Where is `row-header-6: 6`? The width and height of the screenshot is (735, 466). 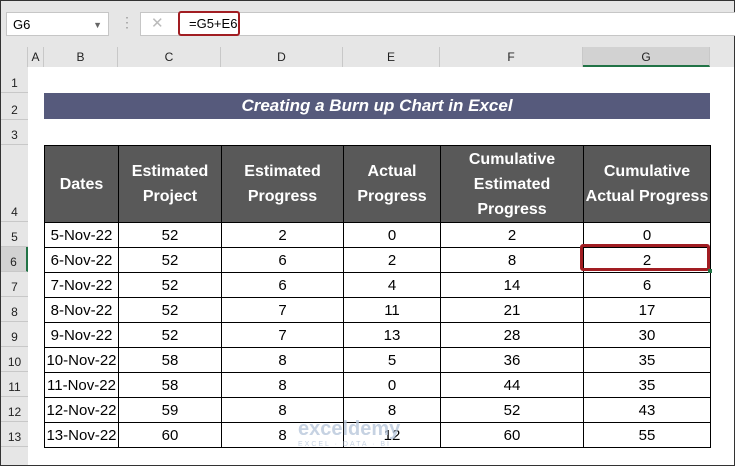
row-header-6: 6 is located at coordinates (14, 259).